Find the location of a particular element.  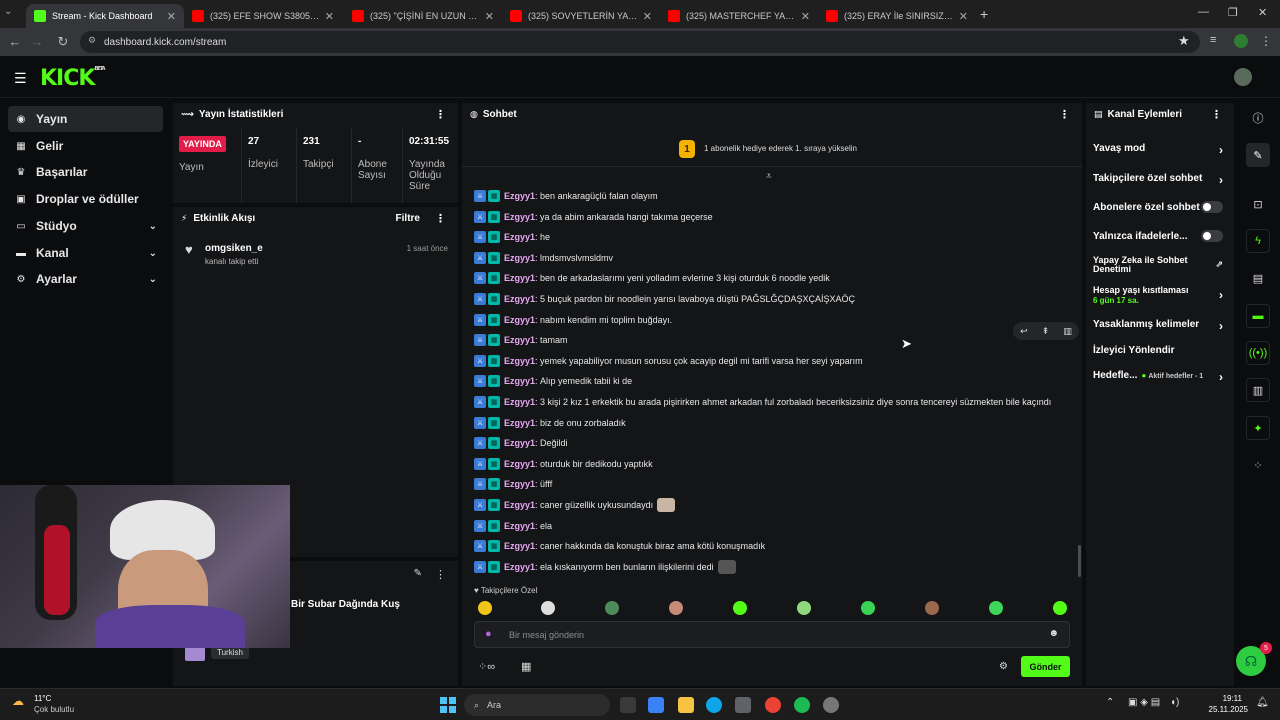

back-icon: ← is located at coordinates (15, 41).